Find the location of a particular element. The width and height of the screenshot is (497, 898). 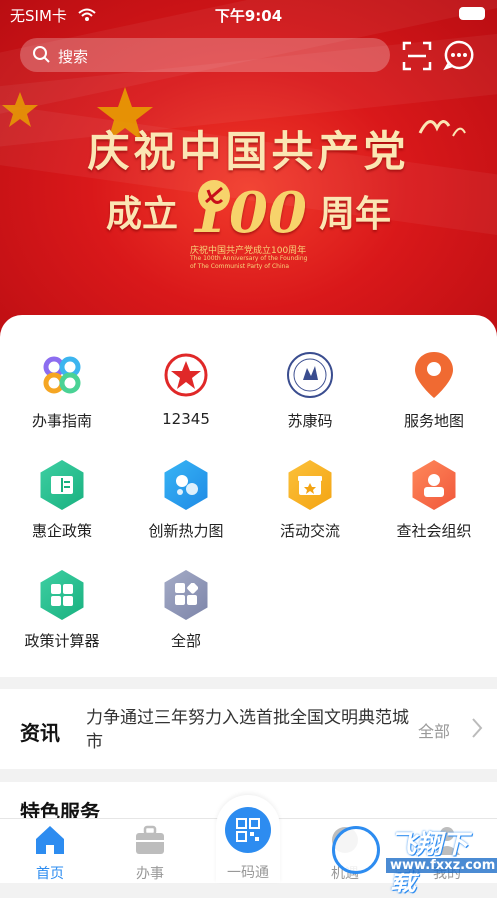

service-policy: 惠企政策 is located at coordinates (62, 510).